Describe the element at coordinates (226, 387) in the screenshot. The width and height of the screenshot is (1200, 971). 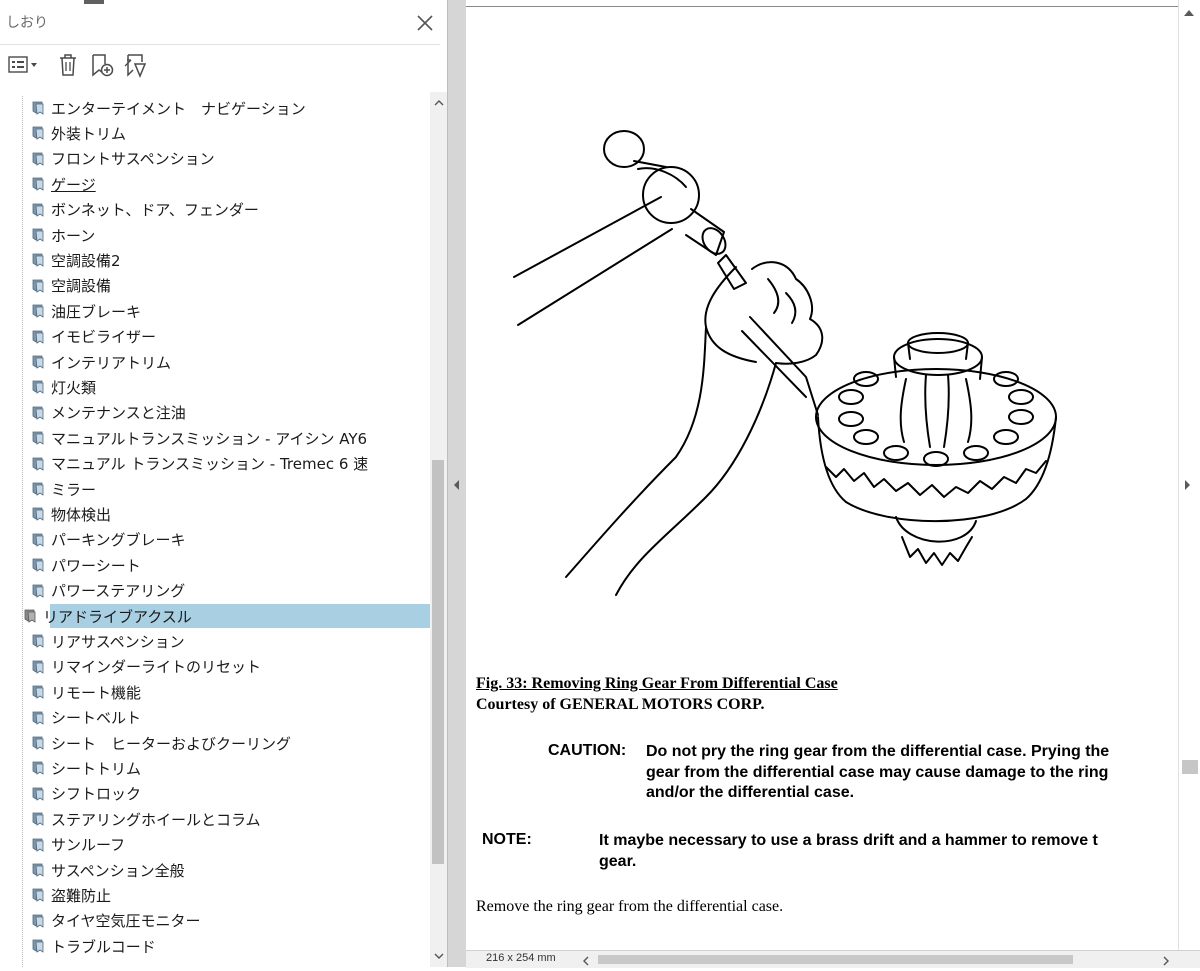
I see `bookmark-item: 灯火類` at that location.